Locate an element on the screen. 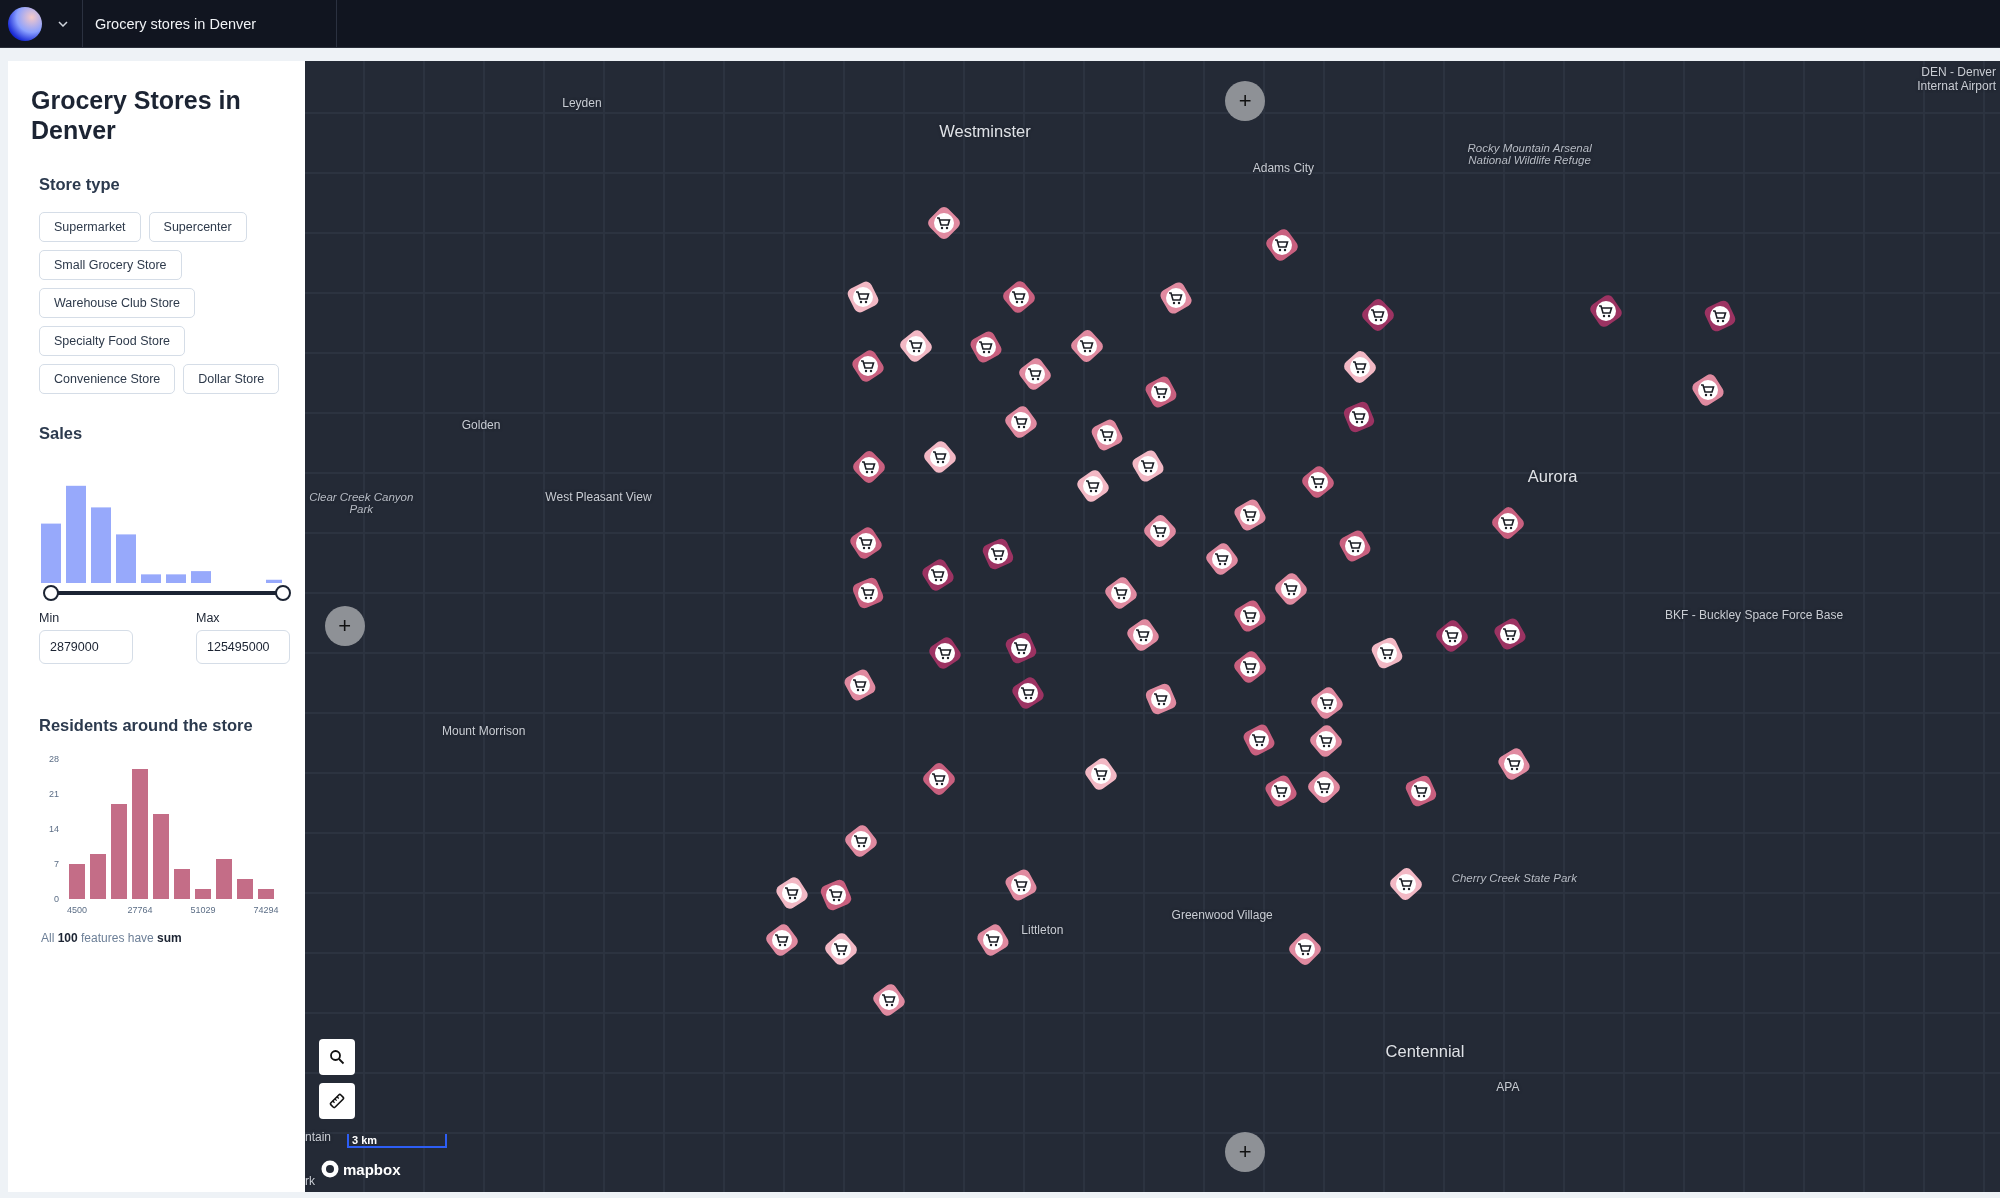  axis-tick-label: 4500 is located at coordinates (77, 910).